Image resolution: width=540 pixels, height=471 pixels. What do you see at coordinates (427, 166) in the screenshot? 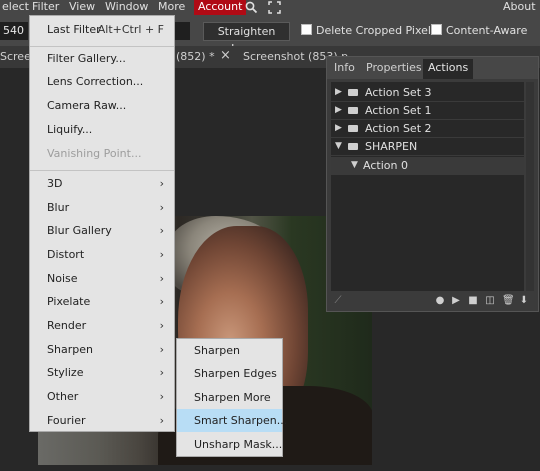
I see `action-row: ▼ Action 0` at bounding box center [427, 166].